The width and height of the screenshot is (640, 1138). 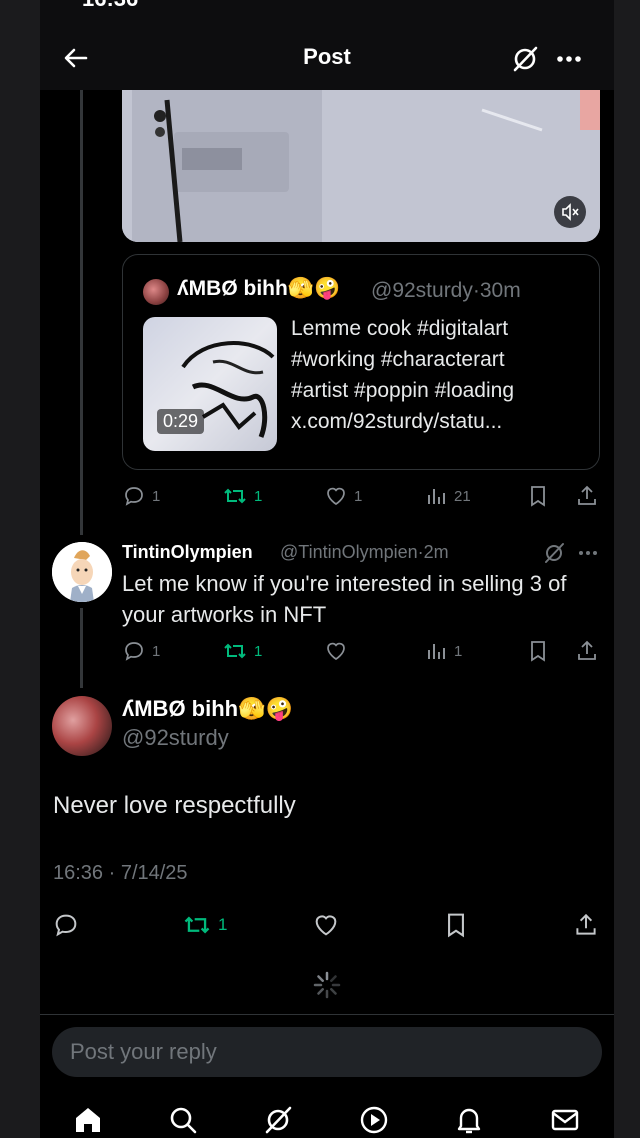 What do you see at coordinates (110, 6) in the screenshot?
I see `status-time: 16:36` at bounding box center [110, 6].